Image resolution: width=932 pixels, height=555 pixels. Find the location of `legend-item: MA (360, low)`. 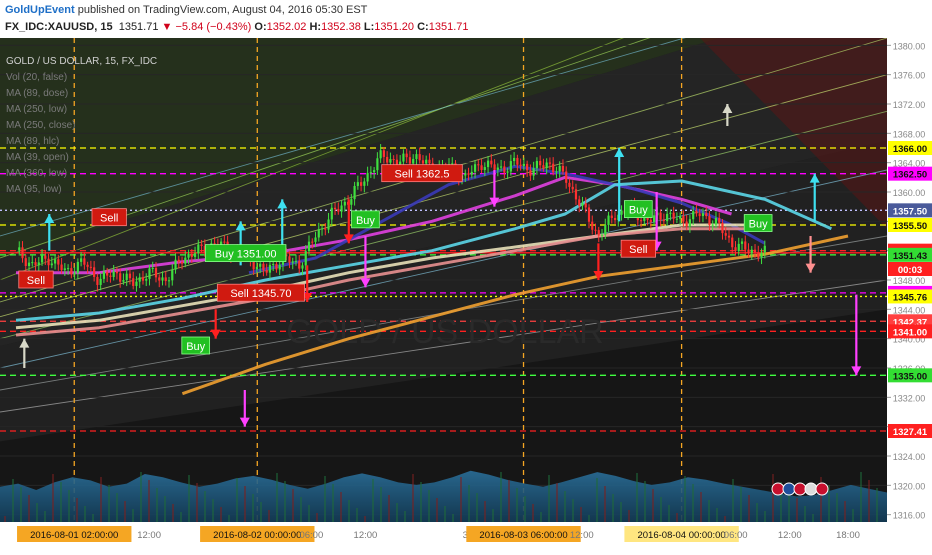

legend-item: MA (360, low) is located at coordinates (36, 173).